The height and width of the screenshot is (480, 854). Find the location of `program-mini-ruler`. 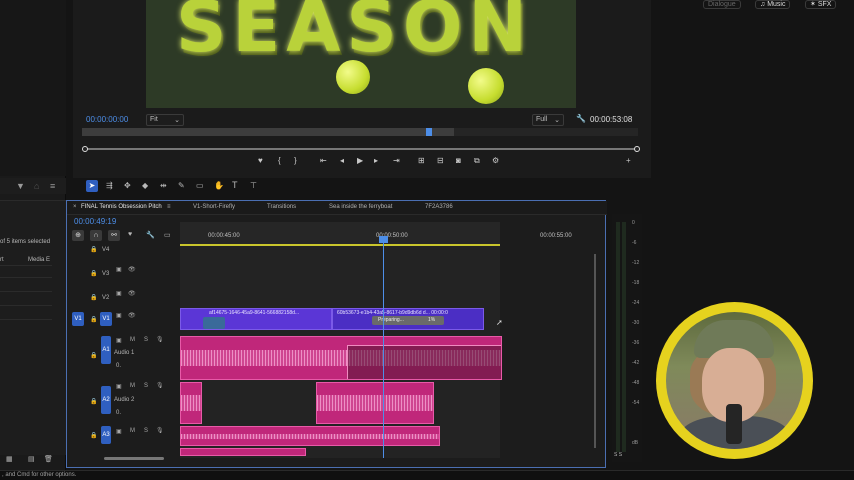

program-mini-ruler is located at coordinates (360, 132).